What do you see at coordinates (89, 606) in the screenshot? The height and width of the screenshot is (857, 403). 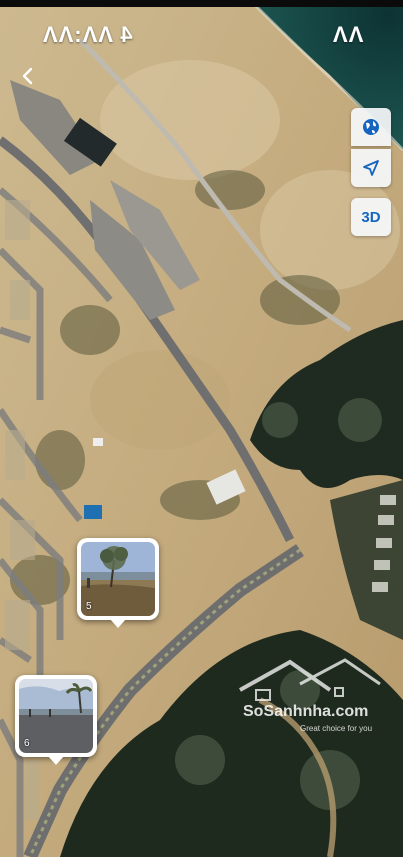 I see `marker-number: 5` at bounding box center [89, 606].